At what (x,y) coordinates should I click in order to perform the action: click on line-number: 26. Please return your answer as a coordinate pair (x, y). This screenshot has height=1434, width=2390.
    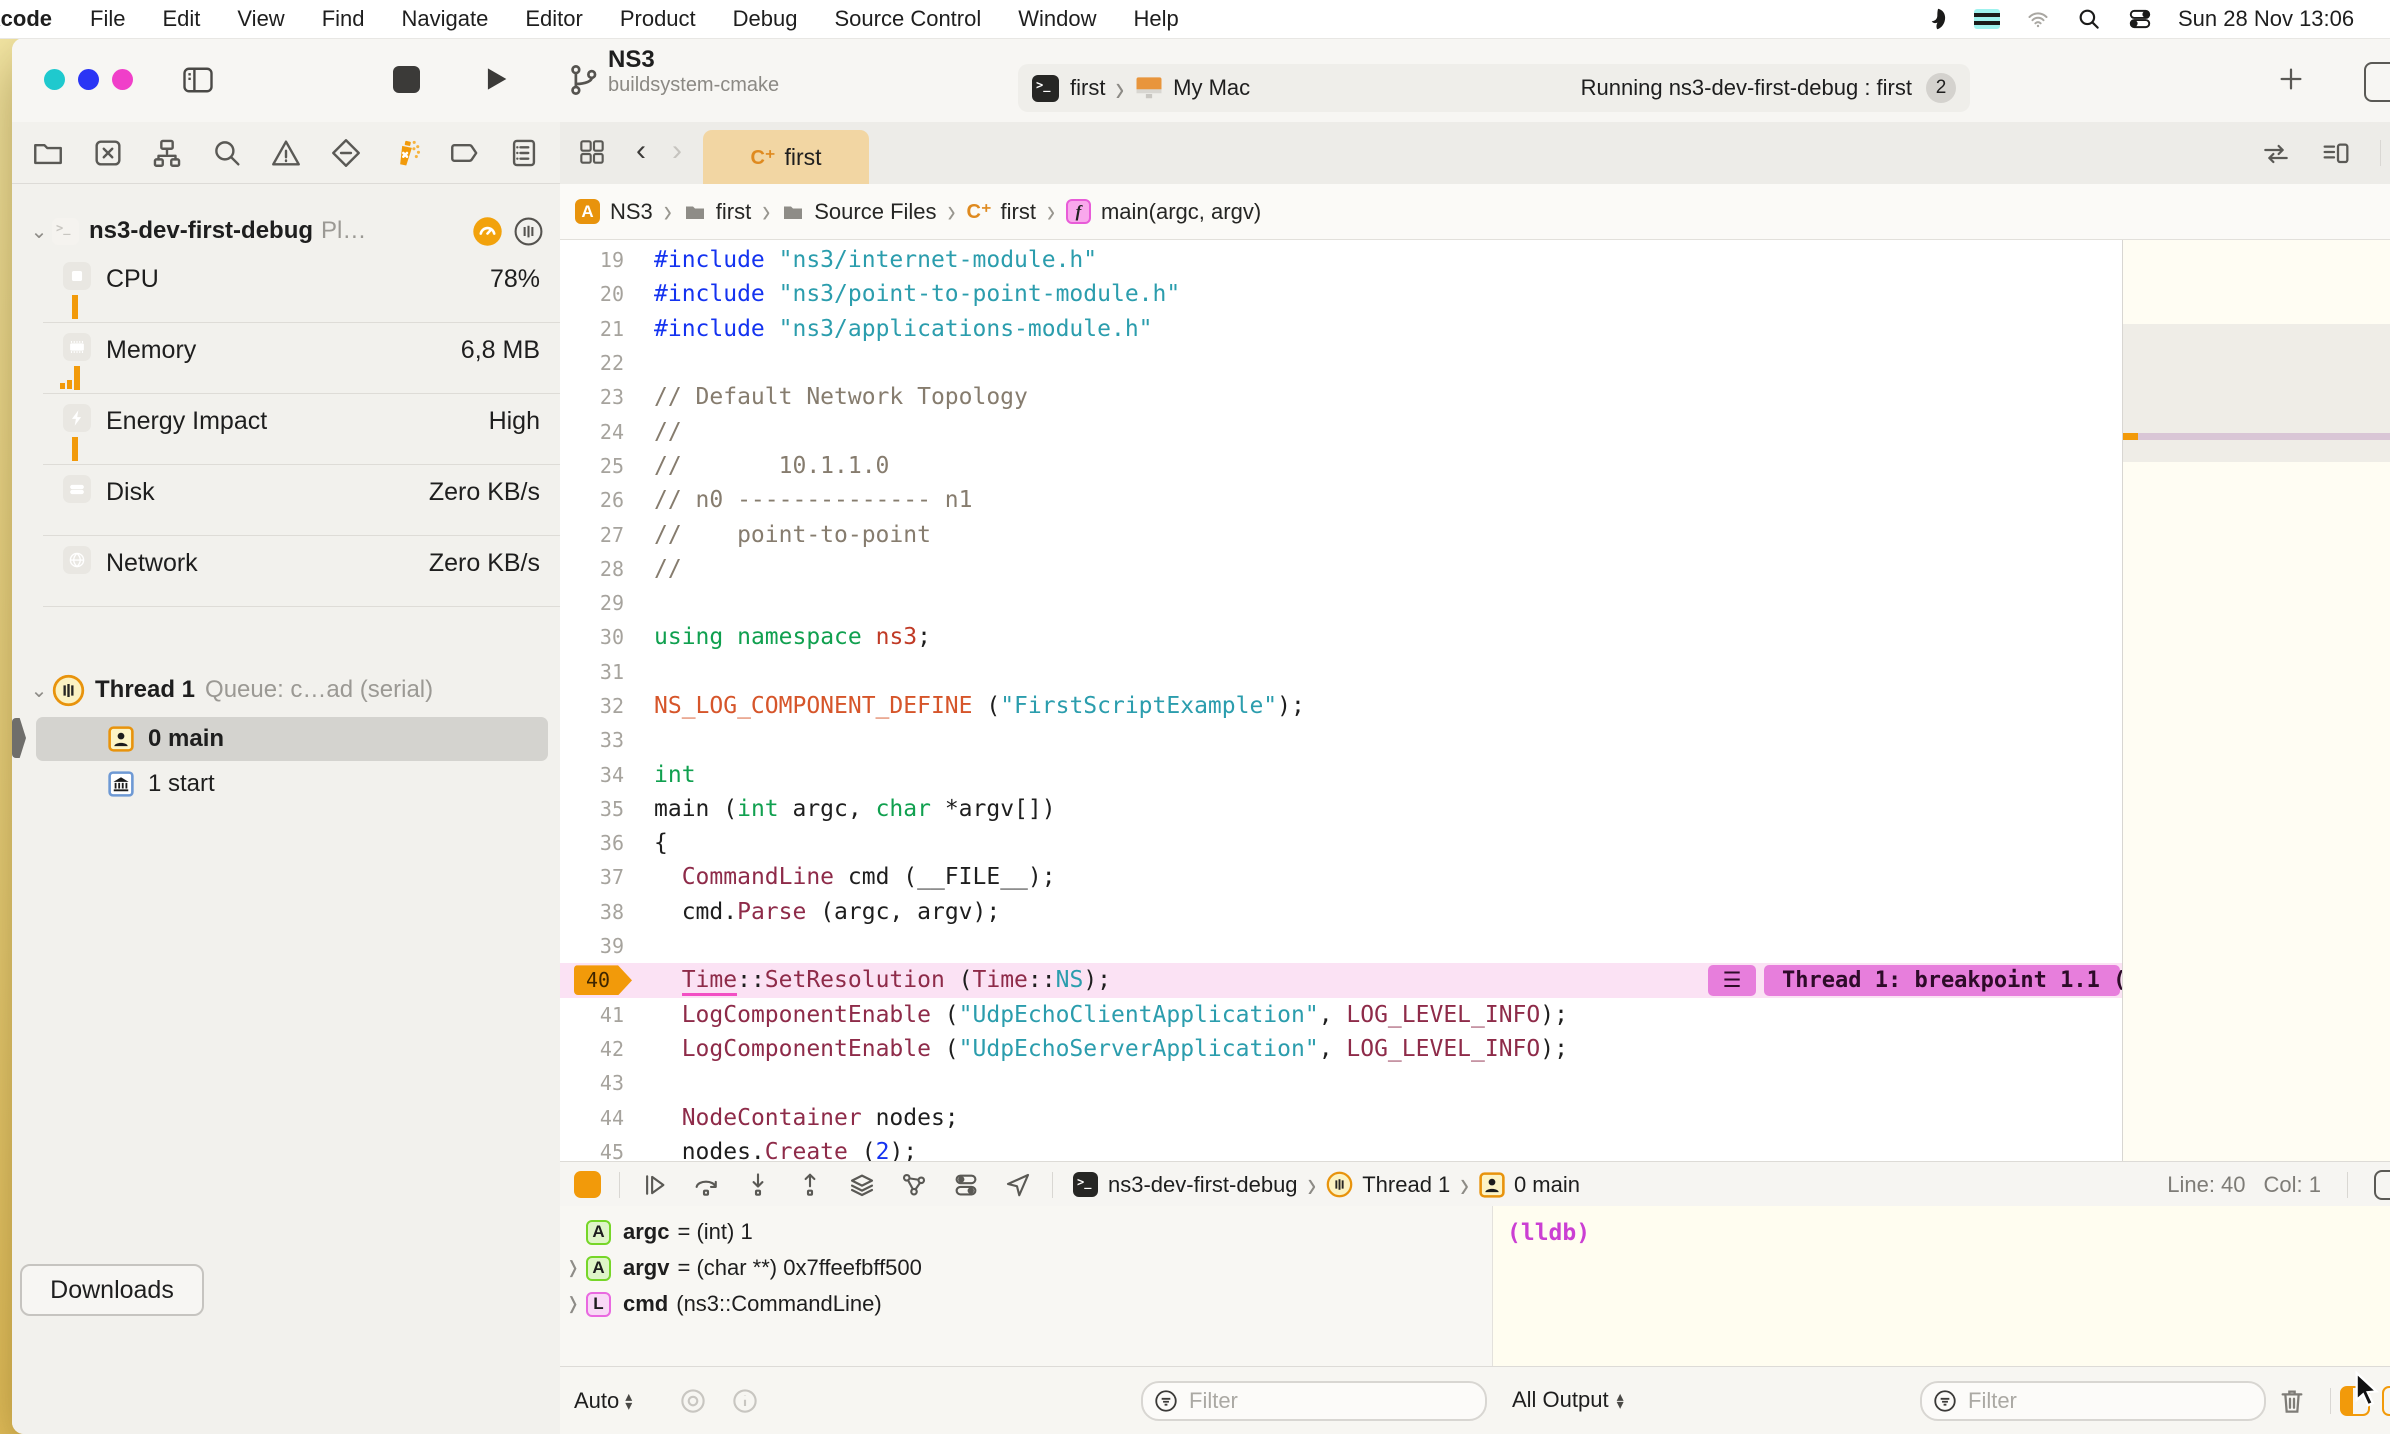
    Looking at the image, I should click on (599, 500).